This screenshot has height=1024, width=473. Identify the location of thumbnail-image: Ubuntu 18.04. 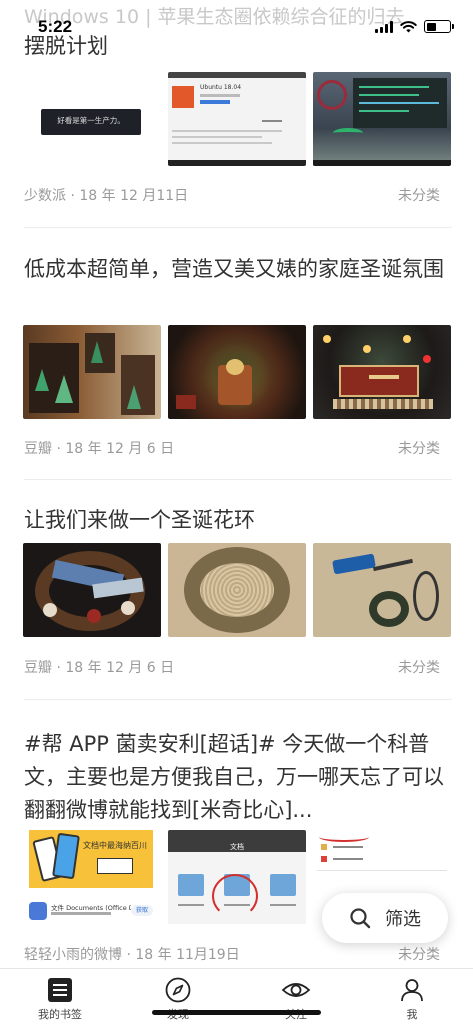
(237, 119).